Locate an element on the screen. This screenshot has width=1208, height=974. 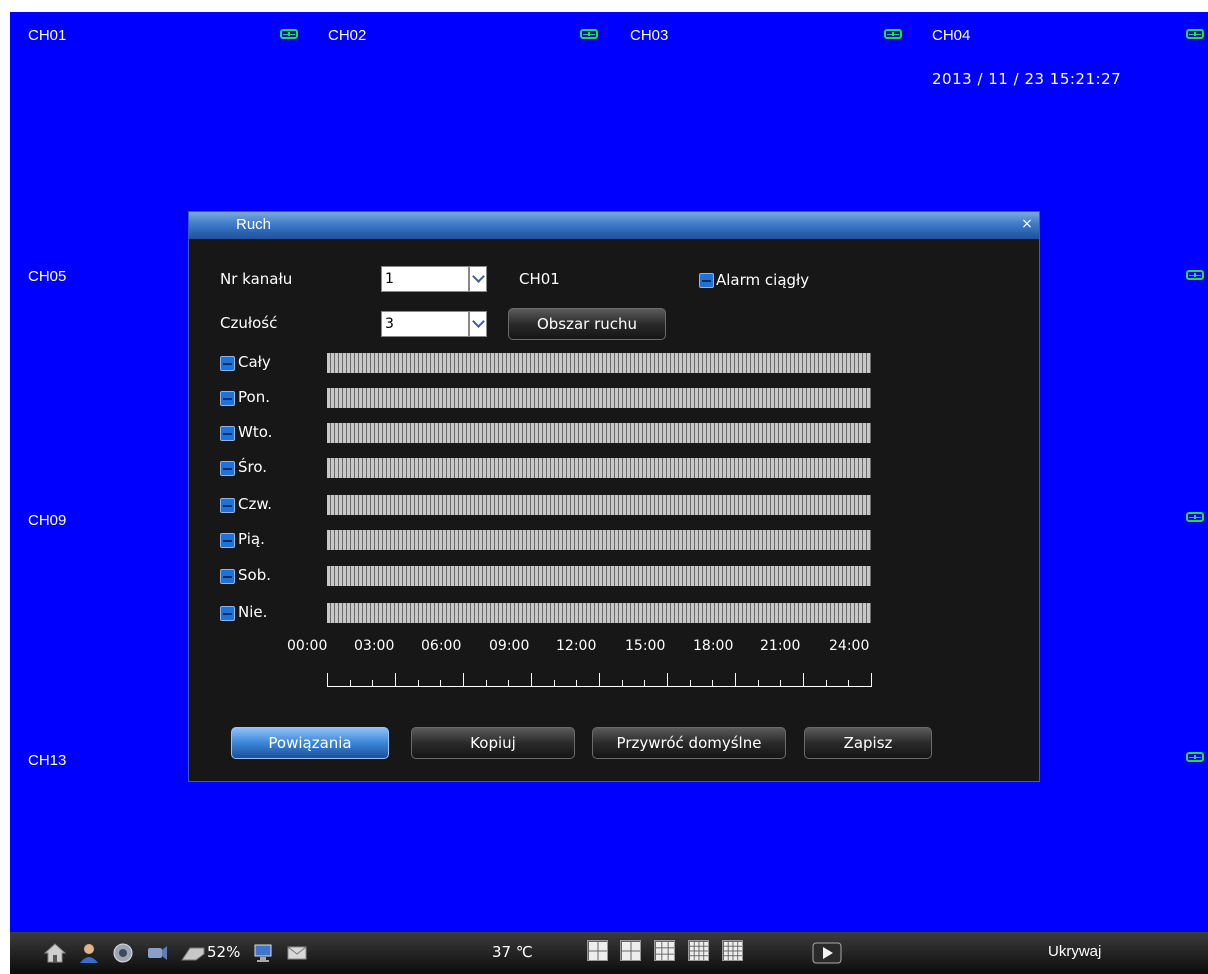
channel-name: CH01 is located at coordinates (539, 279).